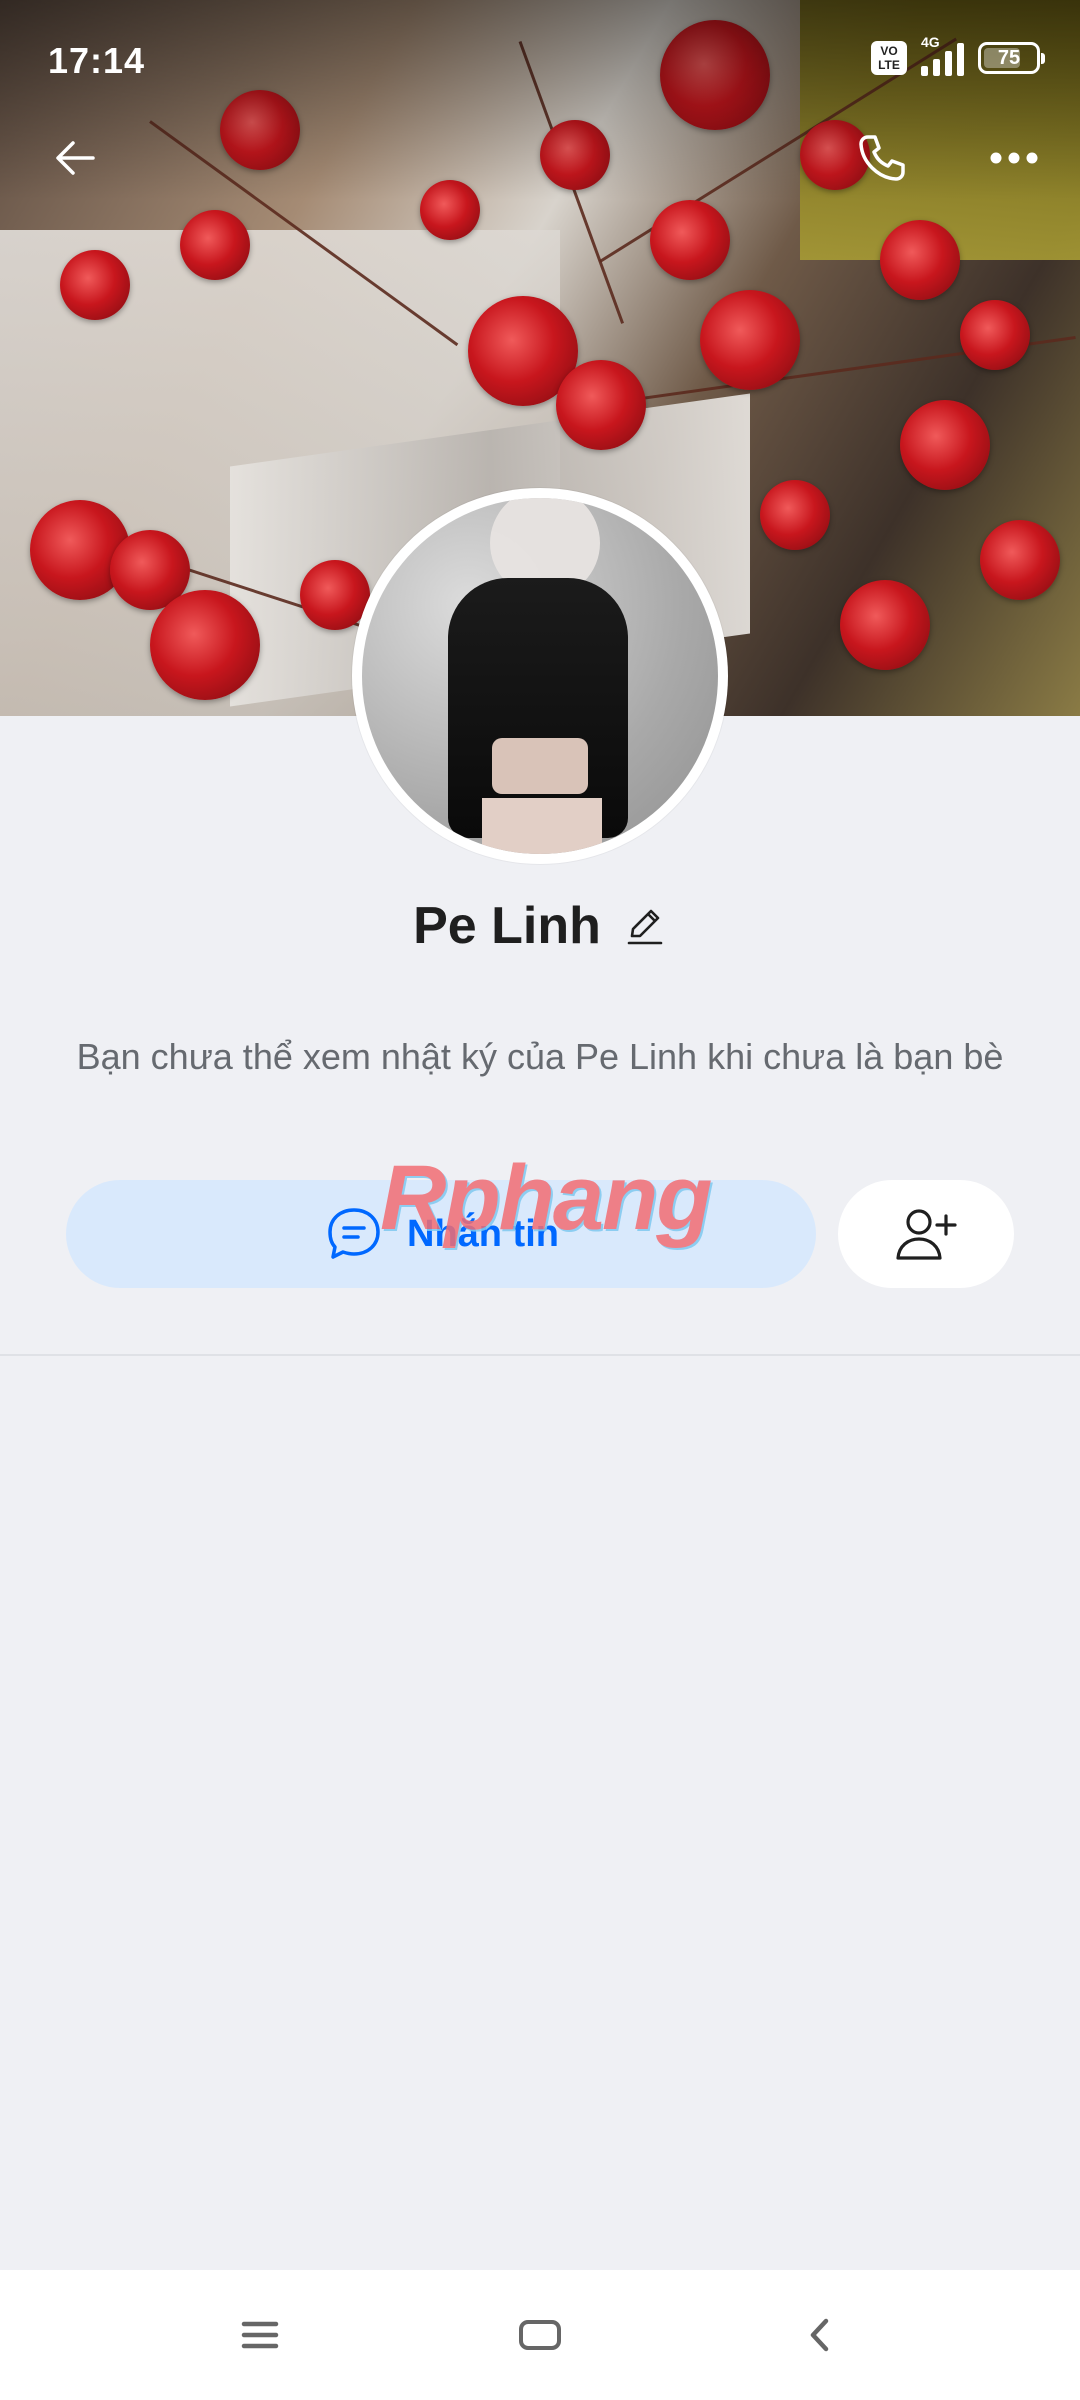 The width and height of the screenshot is (1080, 2400). I want to click on network-label: 4G, so click(930, 42).